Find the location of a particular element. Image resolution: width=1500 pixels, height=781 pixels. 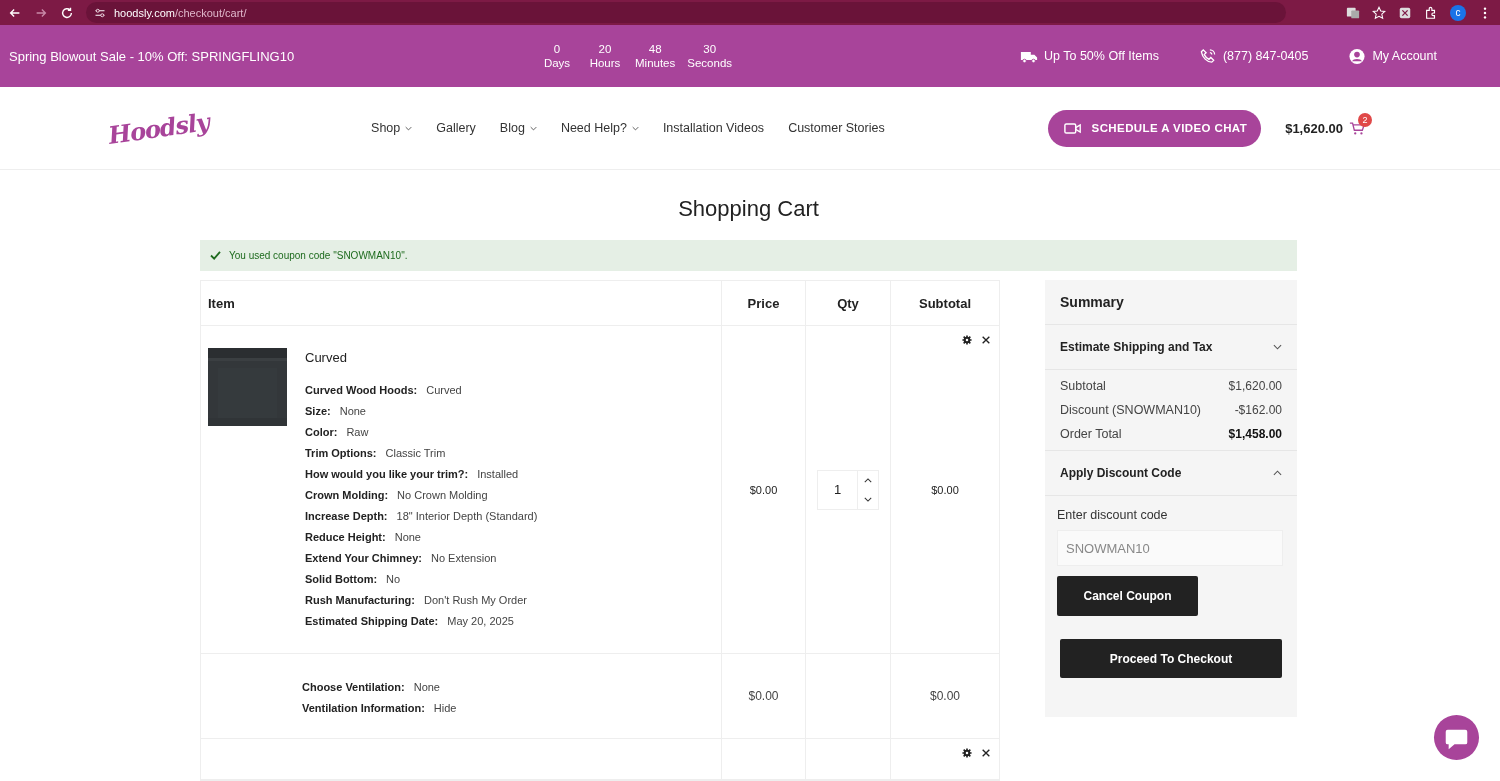

option-label: Trim Options: is located at coordinates (341, 452).